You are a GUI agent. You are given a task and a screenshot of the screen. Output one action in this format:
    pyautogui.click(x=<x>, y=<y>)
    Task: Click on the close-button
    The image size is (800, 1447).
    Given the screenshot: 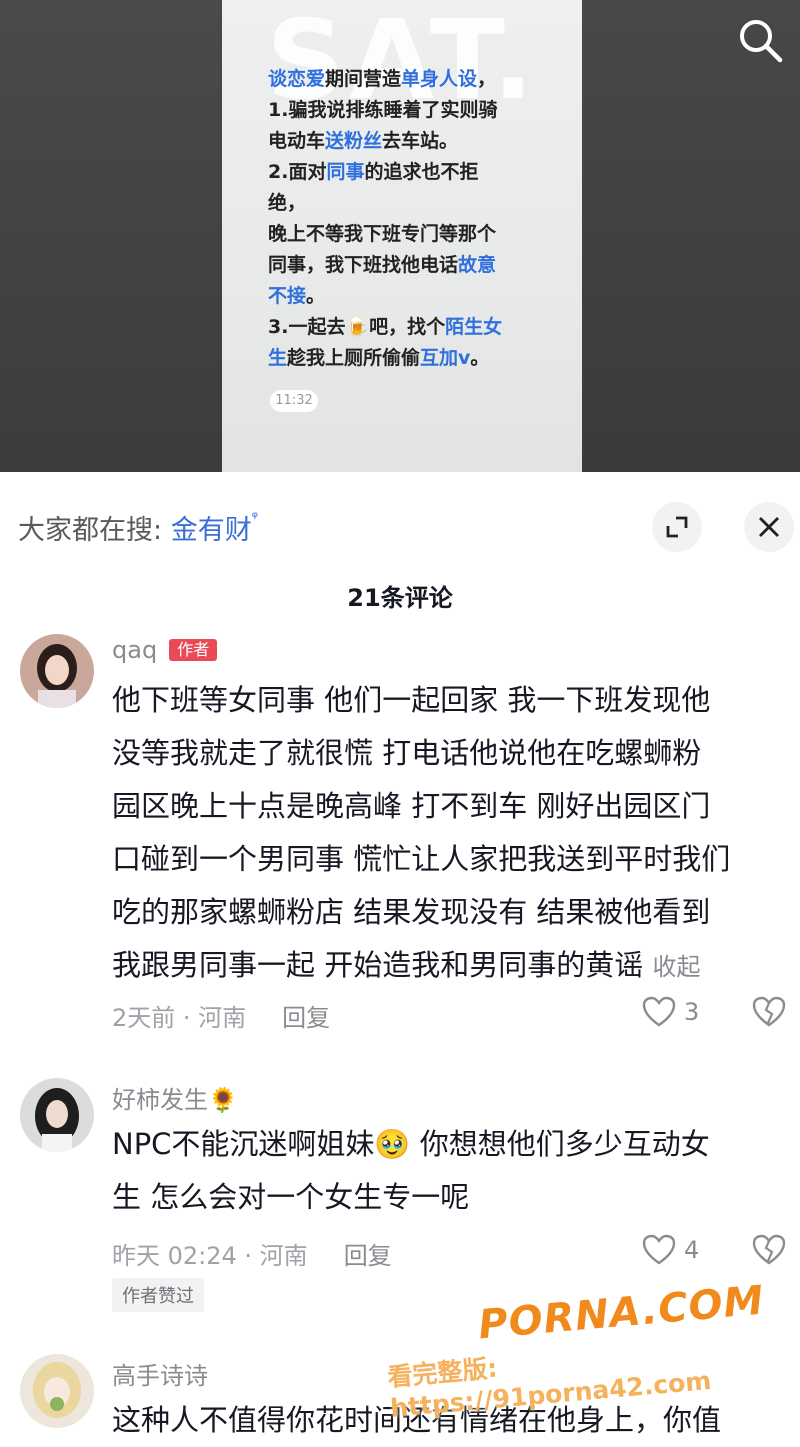 What is the action you would take?
    pyautogui.click(x=769, y=527)
    